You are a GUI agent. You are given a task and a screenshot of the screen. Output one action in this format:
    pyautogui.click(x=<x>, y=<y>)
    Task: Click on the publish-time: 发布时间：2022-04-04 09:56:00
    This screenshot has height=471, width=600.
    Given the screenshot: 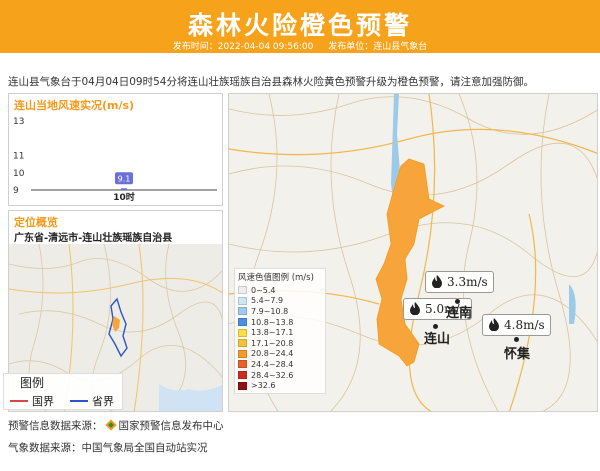 What is the action you would take?
    pyautogui.click(x=243, y=47)
    